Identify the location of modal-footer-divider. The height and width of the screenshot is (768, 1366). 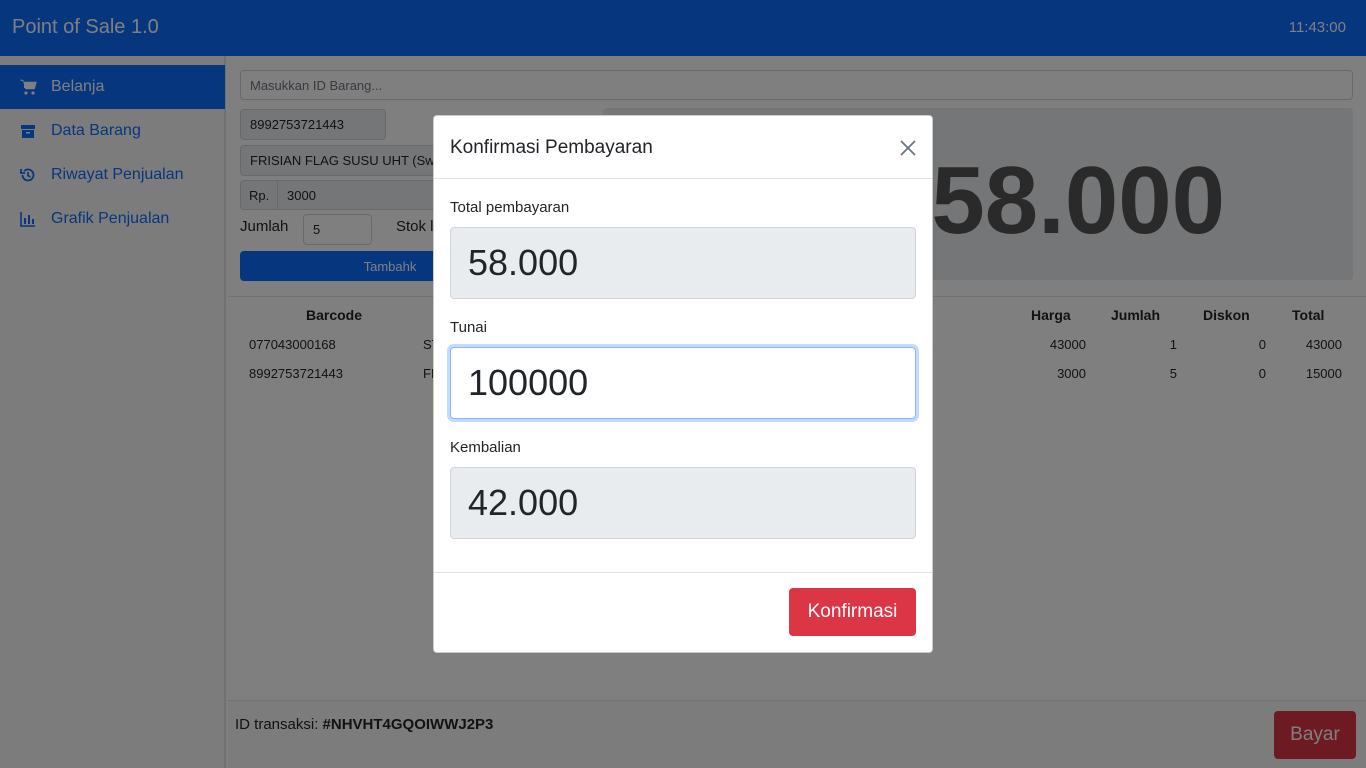
(683, 572).